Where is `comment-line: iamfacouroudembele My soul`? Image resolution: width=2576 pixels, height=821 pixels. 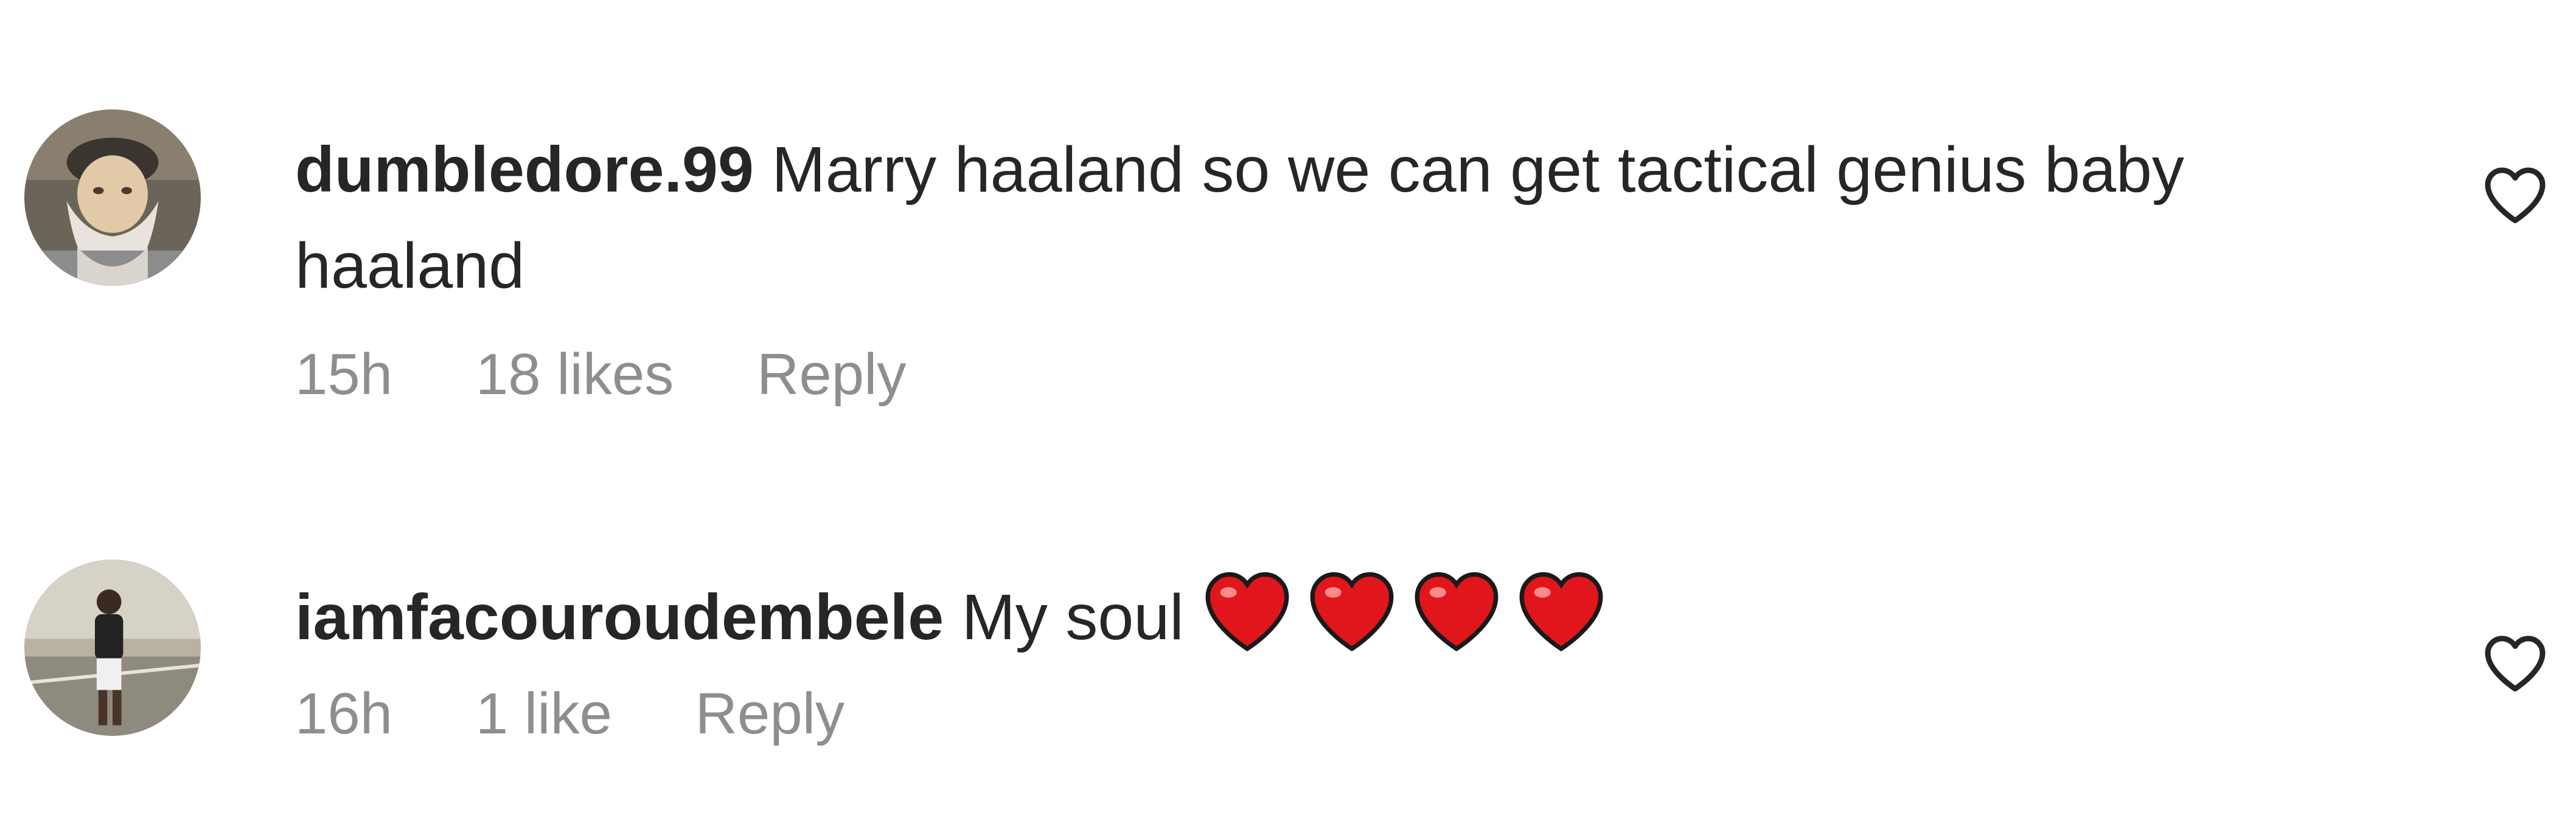
comment-line: iamfacouroudembele My soul is located at coordinates (1329, 617).